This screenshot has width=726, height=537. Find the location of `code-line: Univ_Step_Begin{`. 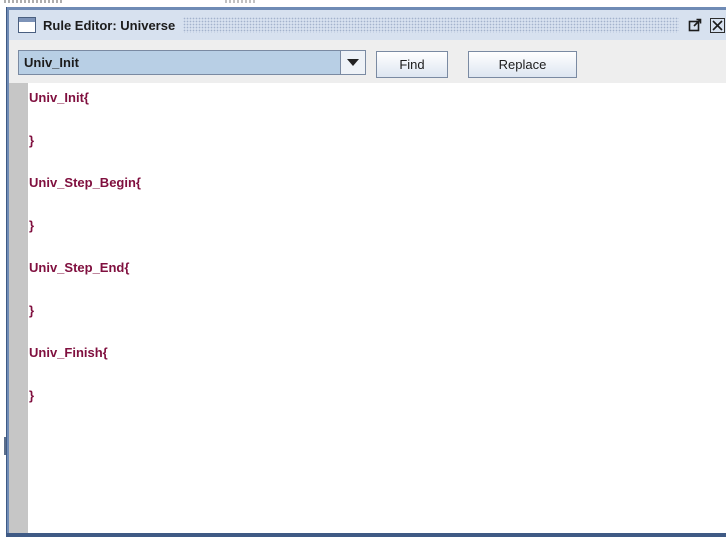

code-line: Univ_Step_Begin{ is located at coordinates (85, 182).